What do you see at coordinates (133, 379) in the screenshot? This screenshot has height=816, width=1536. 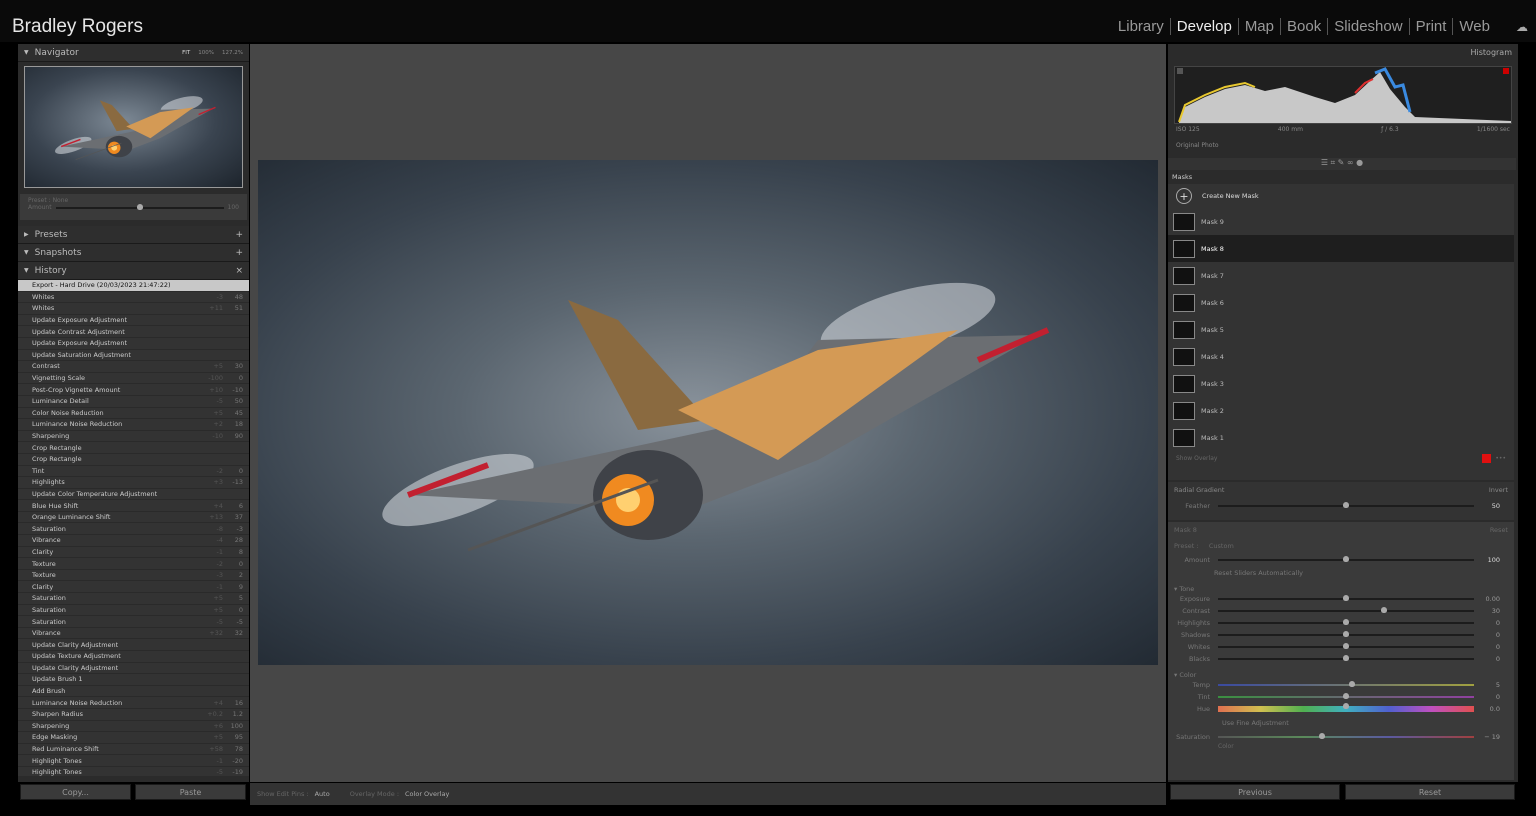 I see `history-item: Vignetting Scale -100 0` at bounding box center [133, 379].